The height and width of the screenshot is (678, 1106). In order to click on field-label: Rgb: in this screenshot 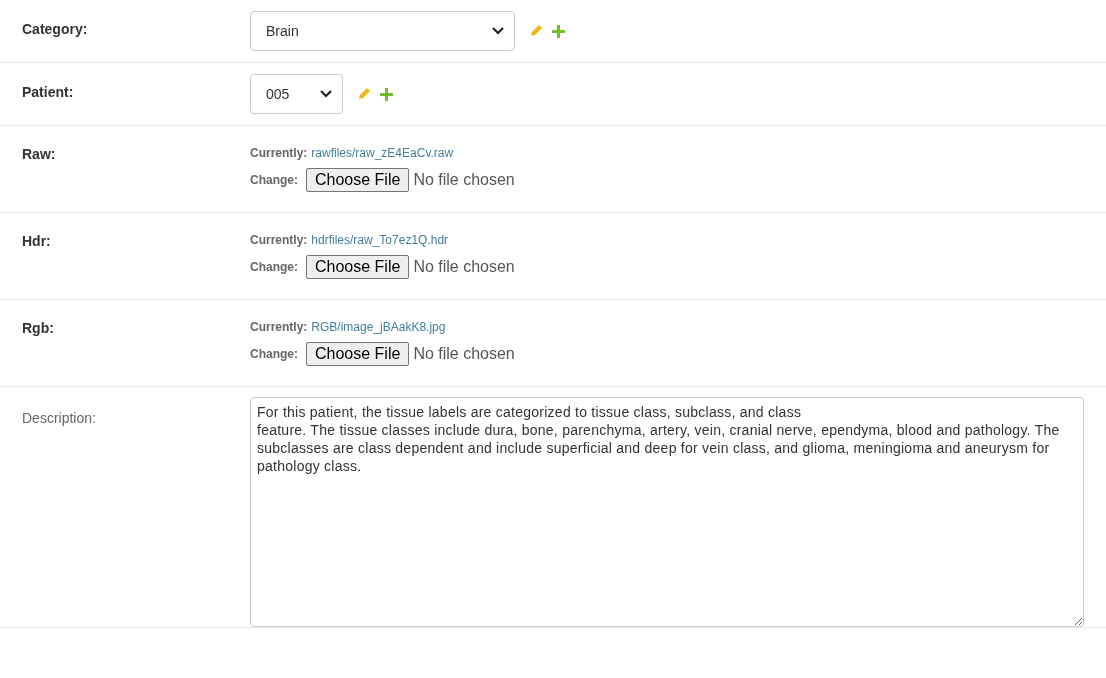, I will do `click(38, 328)`.